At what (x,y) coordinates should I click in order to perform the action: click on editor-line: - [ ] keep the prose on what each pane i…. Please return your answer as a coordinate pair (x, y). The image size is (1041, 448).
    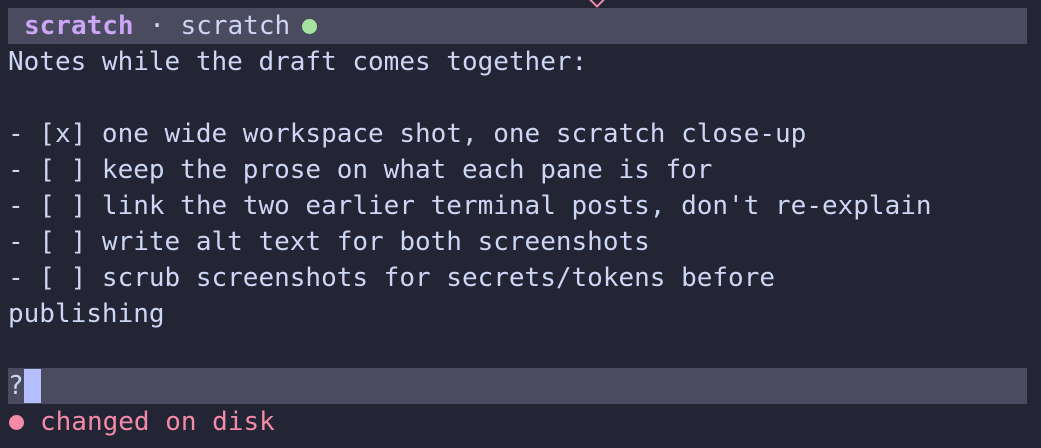
    Looking at the image, I should click on (517, 170).